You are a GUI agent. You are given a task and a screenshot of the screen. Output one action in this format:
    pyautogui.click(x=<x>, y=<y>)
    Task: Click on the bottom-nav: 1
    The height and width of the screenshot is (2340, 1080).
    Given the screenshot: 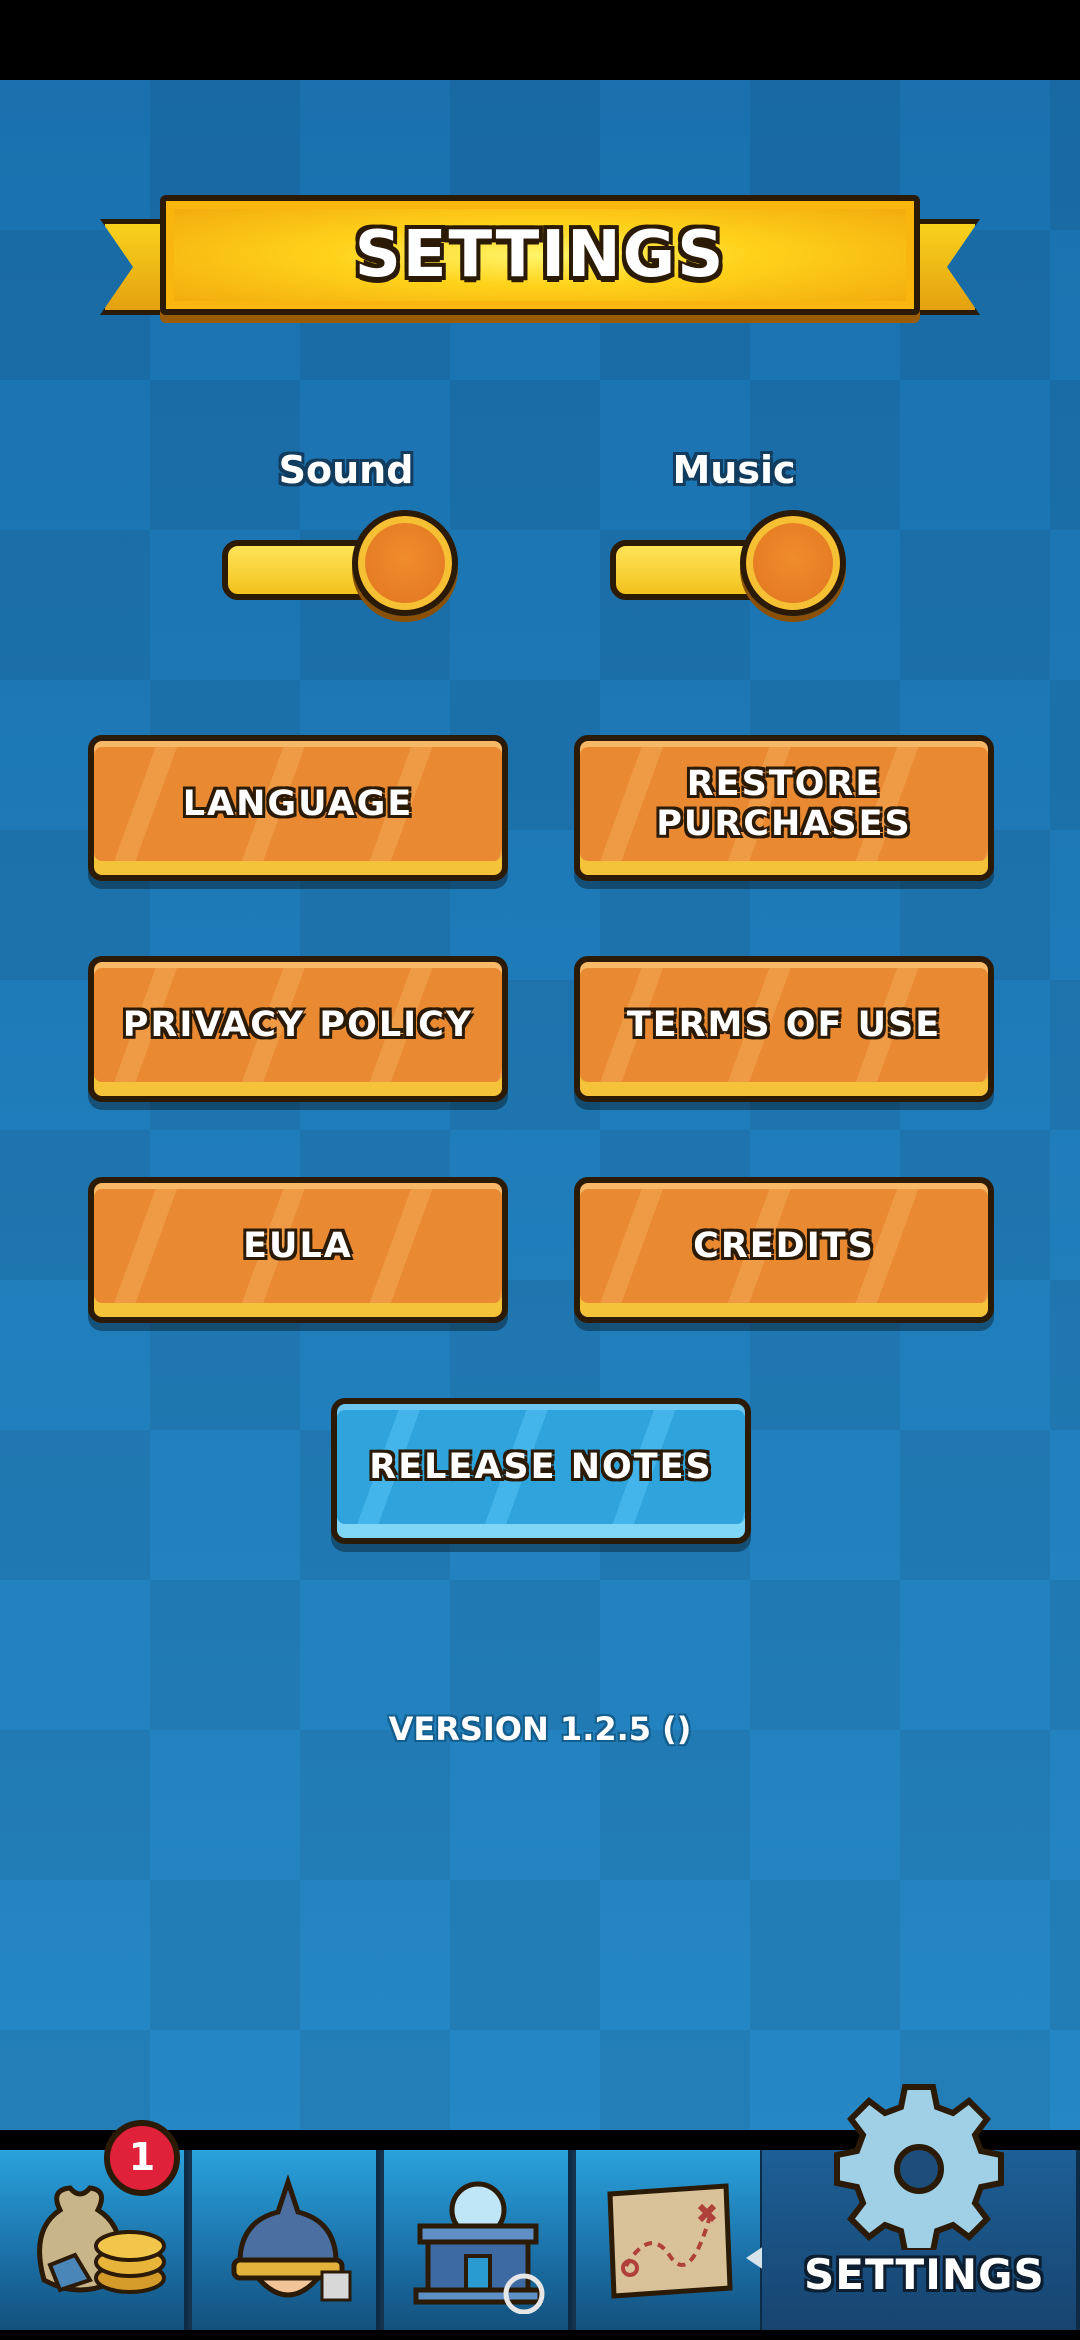 What is the action you would take?
    pyautogui.click(x=540, y=2212)
    